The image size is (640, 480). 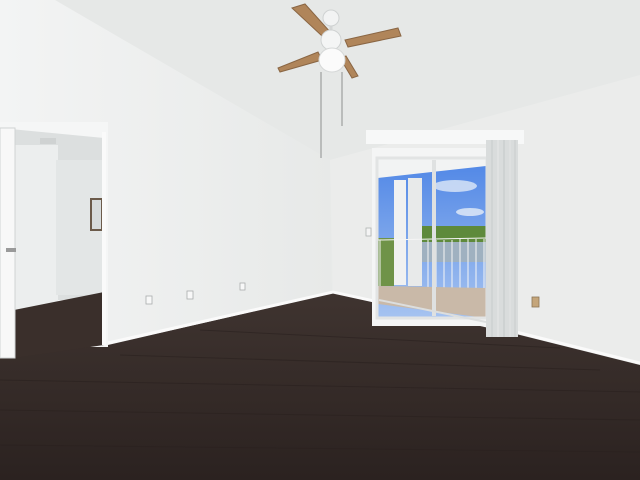 What do you see at coordinates (54, 241) in the screenshot?
I see `hallway-doorway` at bounding box center [54, 241].